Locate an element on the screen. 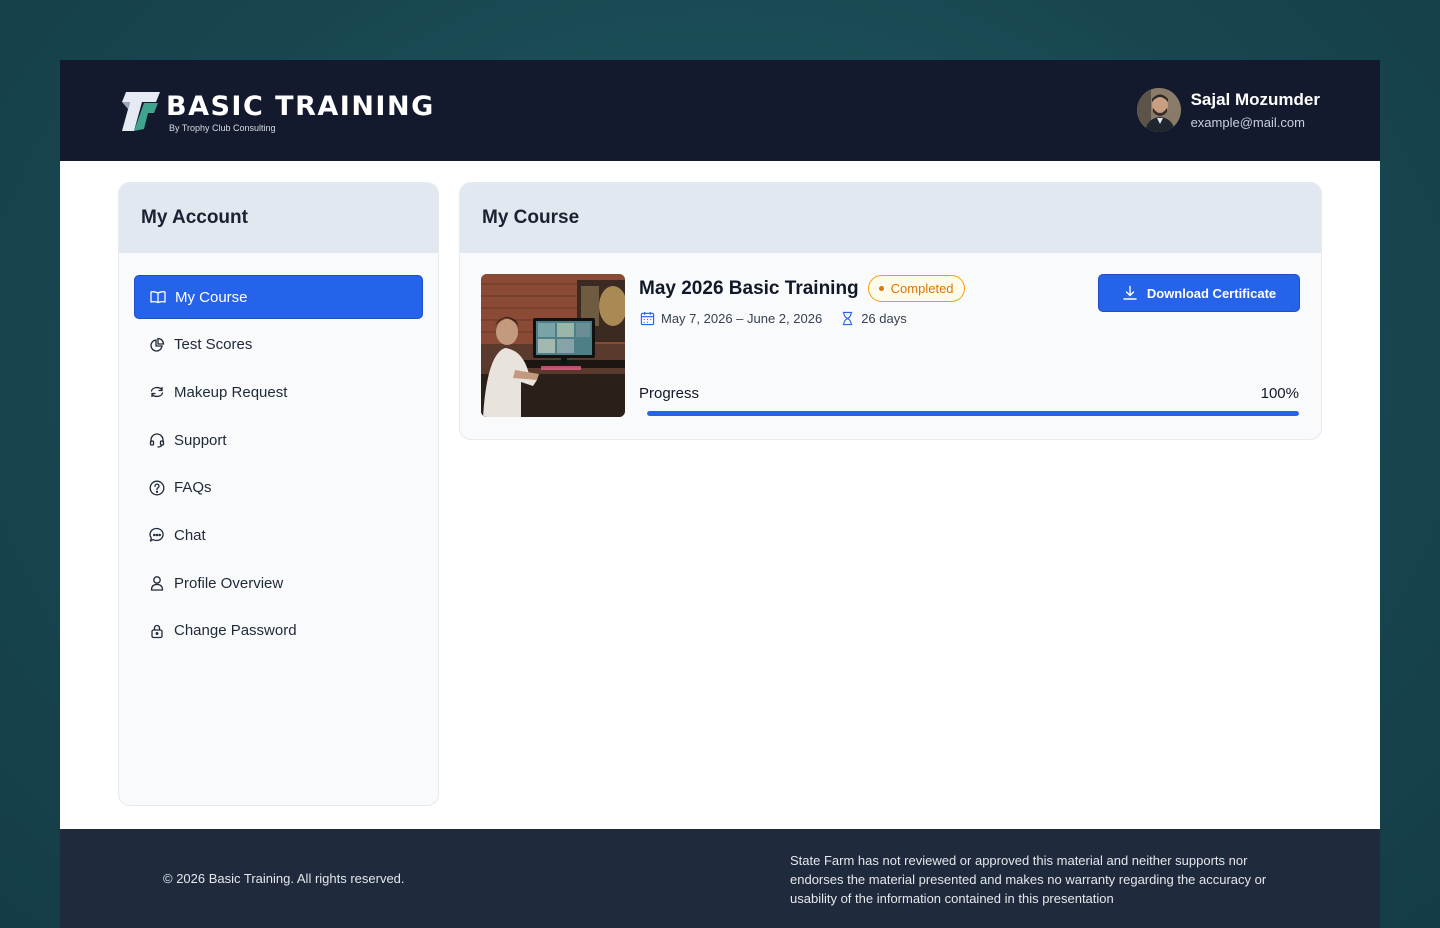 This screenshot has height=928, width=1440. download-certificate-label: Download Certificate is located at coordinates (1211, 293).